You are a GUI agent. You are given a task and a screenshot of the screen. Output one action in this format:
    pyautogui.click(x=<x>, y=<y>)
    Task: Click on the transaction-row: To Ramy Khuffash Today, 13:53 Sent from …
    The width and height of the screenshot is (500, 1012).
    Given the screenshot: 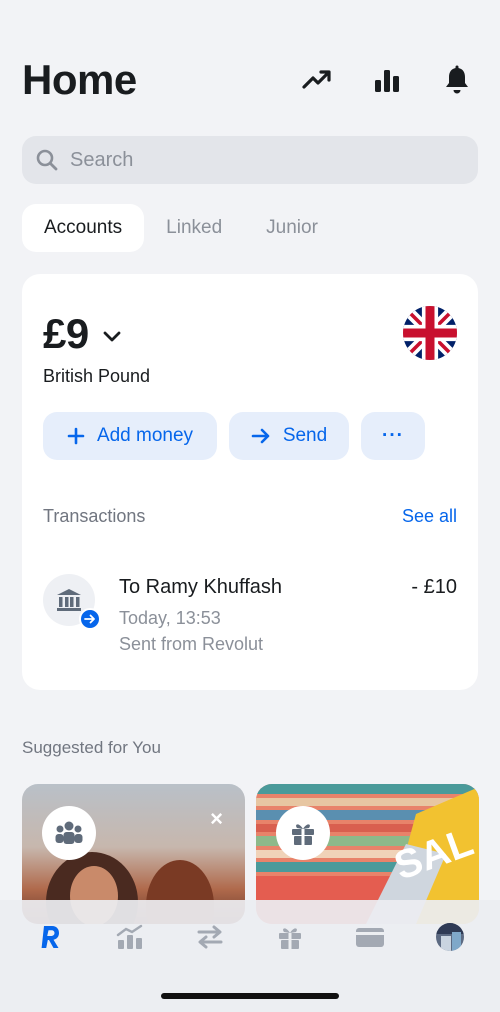 What is the action you would take?
    pyautogui.click(x=250, y=619)
    